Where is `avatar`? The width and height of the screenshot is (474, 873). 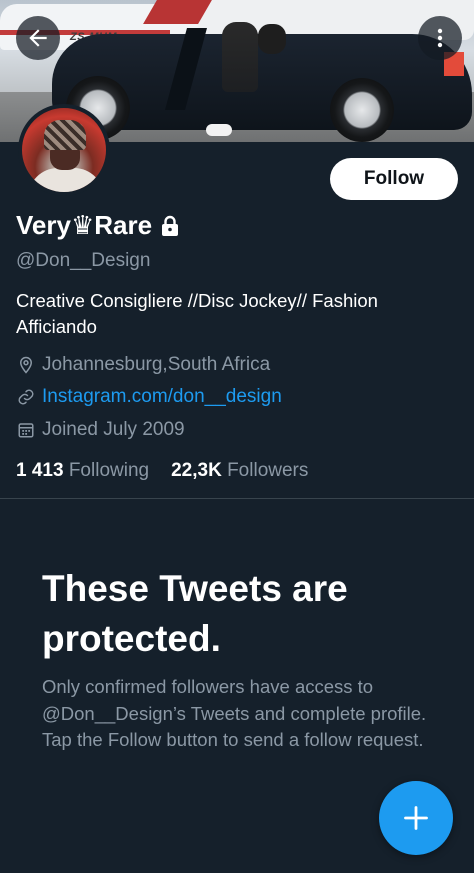 avatar is located at coordinates (64, 150).